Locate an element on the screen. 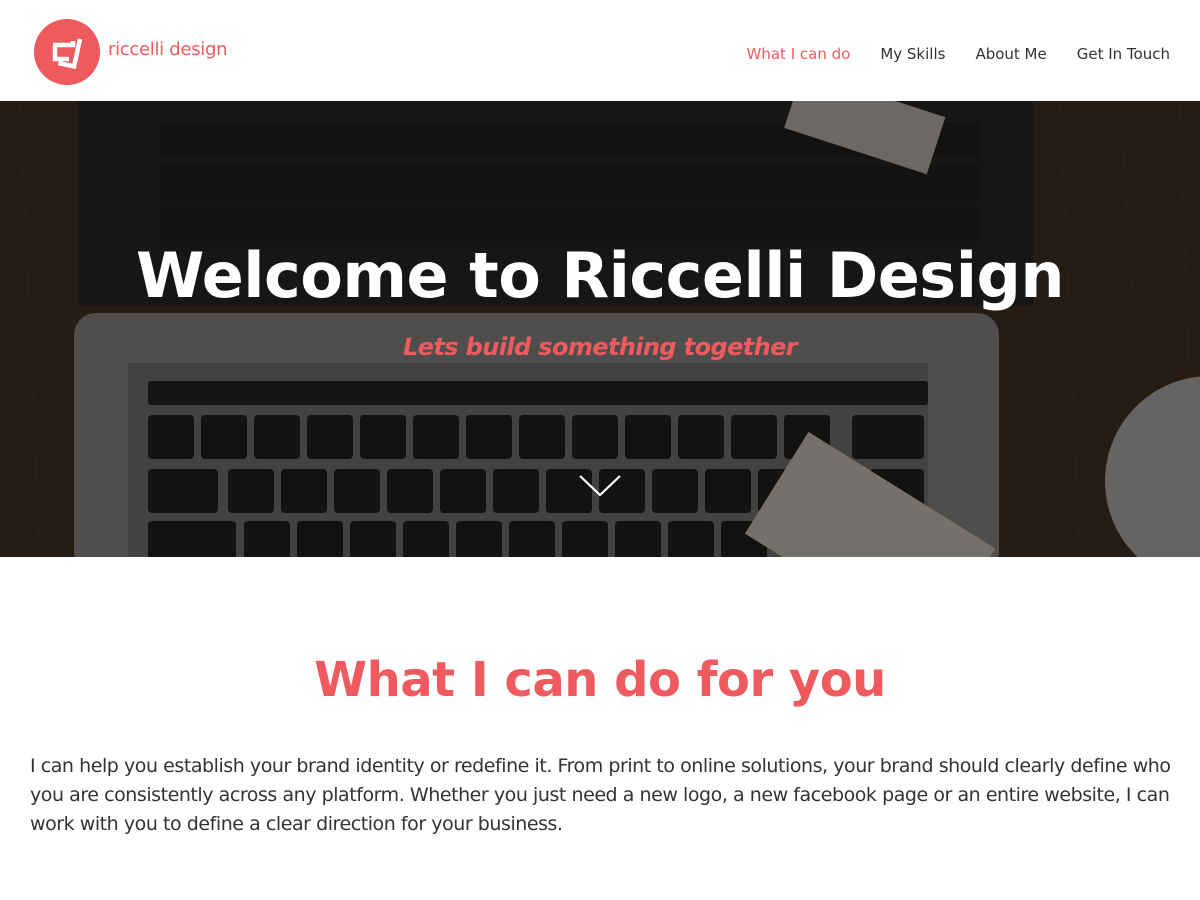 The width and height of the screenshot is (1200, 900). nav-item-get-in-touch: Get In Touch is located at coordinates (1123, 54).